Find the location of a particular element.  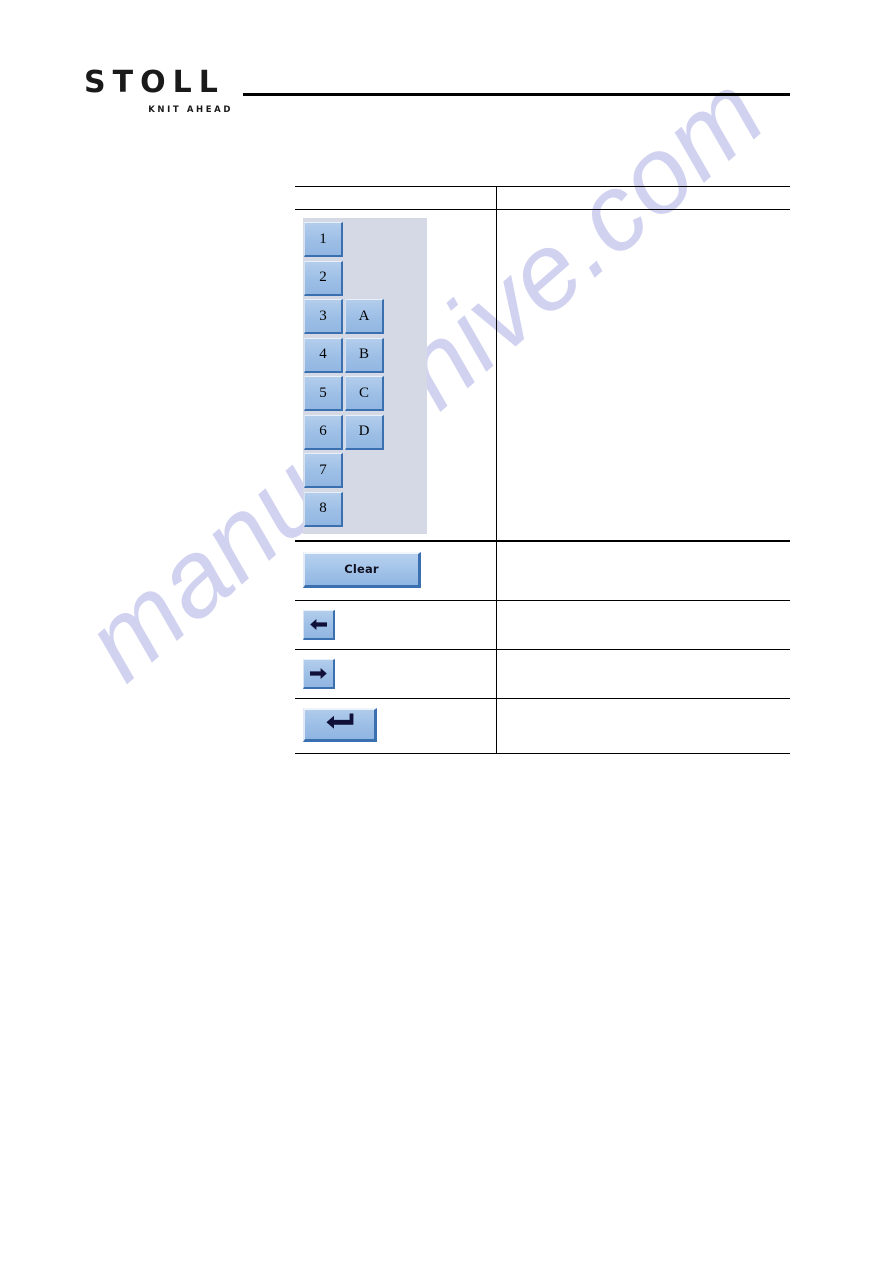

stoll-logo: STOLL KNIT AHEAD is located at coordinates (159, 91).